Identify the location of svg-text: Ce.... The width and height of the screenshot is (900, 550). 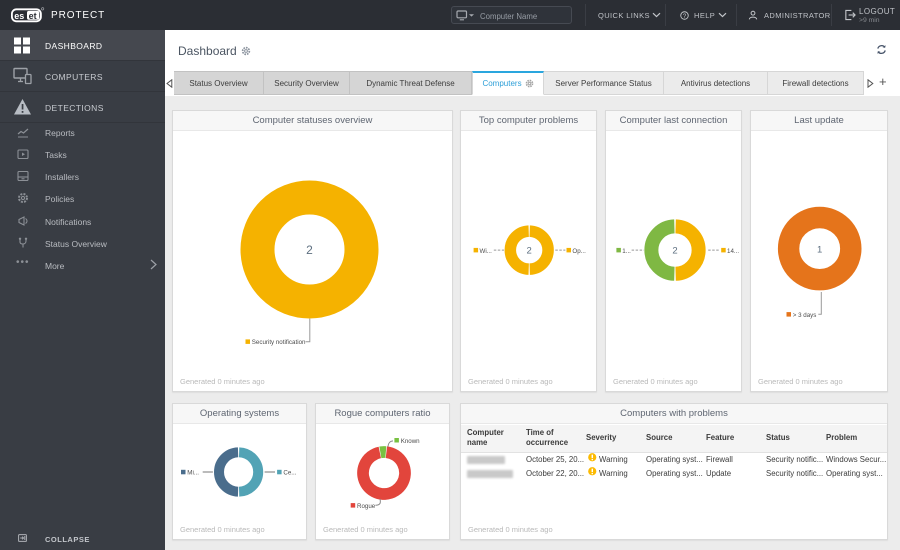
(289, 473).